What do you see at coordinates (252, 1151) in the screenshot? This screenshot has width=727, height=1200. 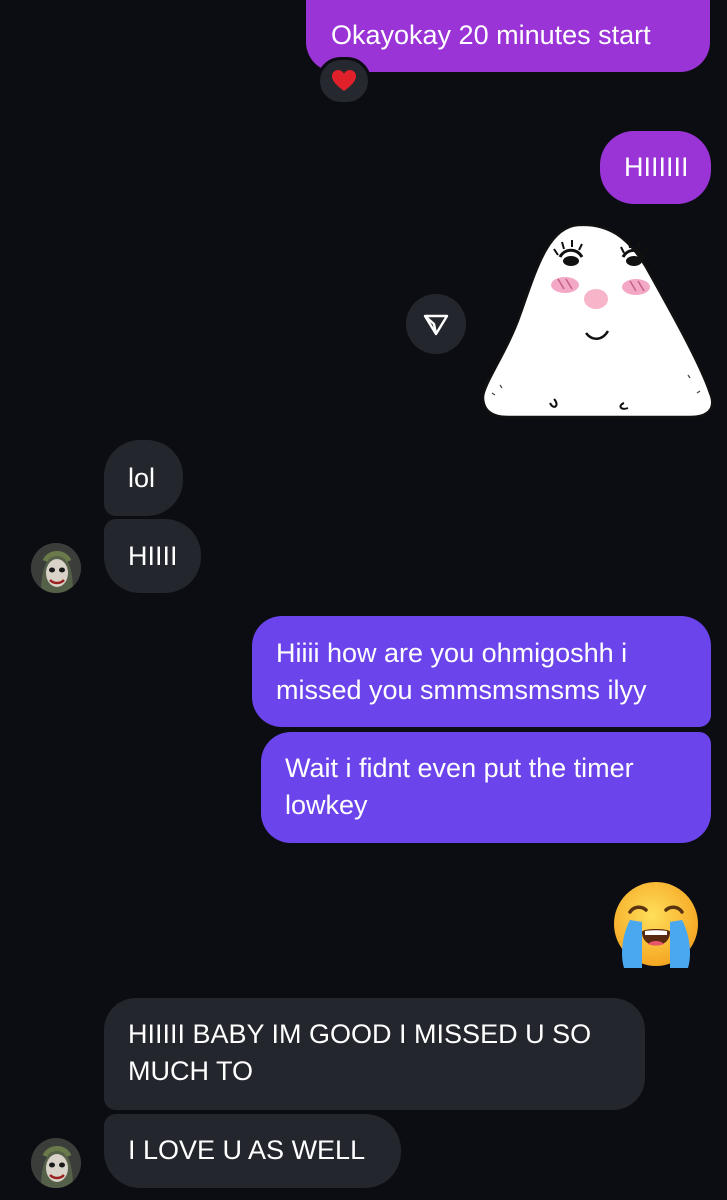 I see `message-bubble-incoming: I LOVE U AS WELL` at bounding box center [252, 1151].